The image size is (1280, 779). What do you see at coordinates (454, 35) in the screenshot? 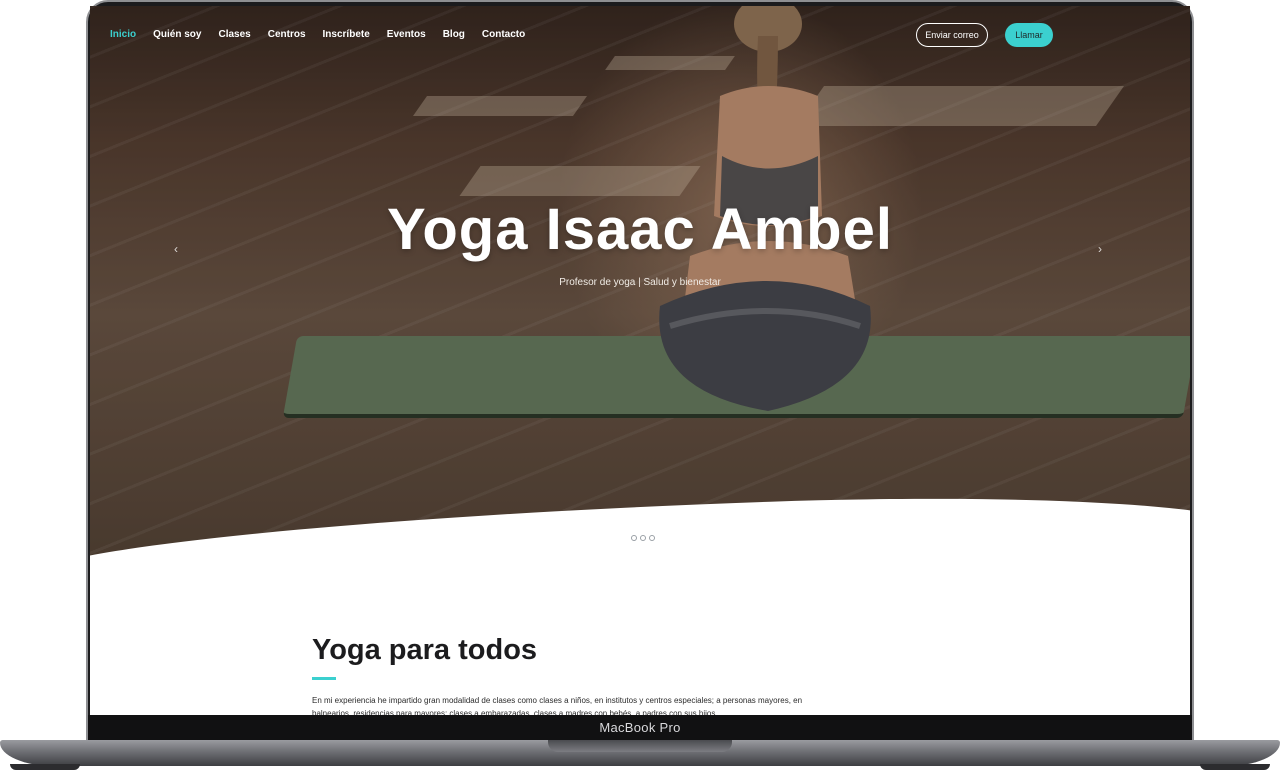
I see `nav-item-blog: Blog` at bounding box center [454, 35].